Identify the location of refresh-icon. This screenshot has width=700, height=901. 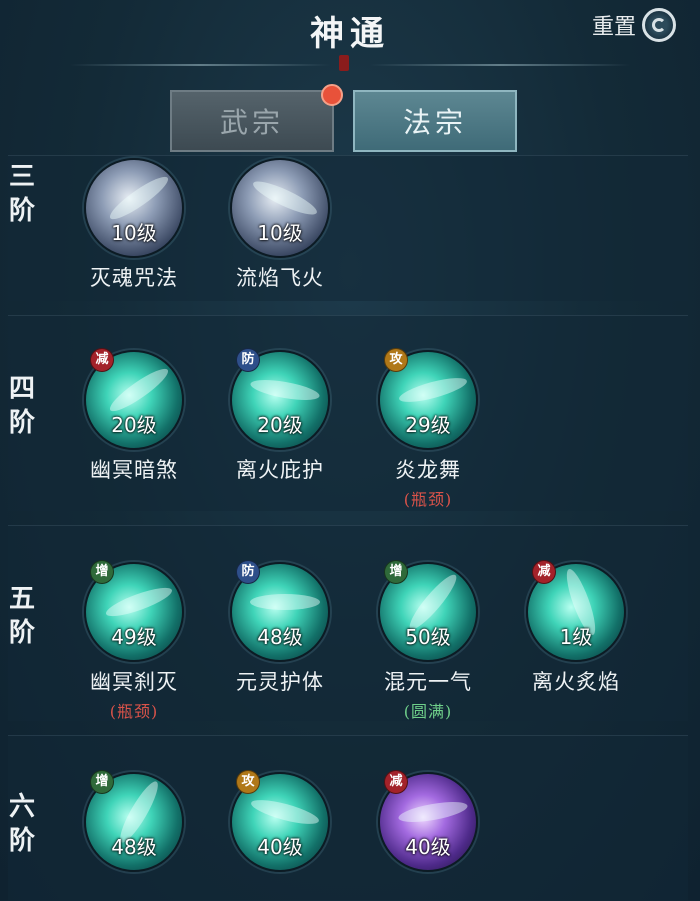
(659, 25).